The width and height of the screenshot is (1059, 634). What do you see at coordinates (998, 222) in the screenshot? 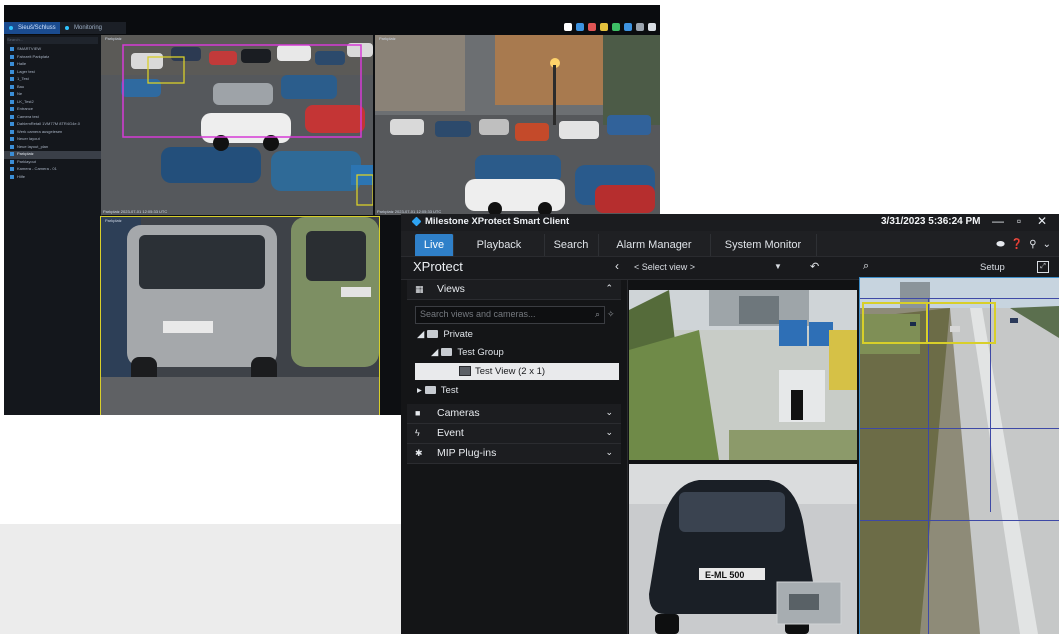
I see `minimize-icon: —` at bounding box center [998, 222].